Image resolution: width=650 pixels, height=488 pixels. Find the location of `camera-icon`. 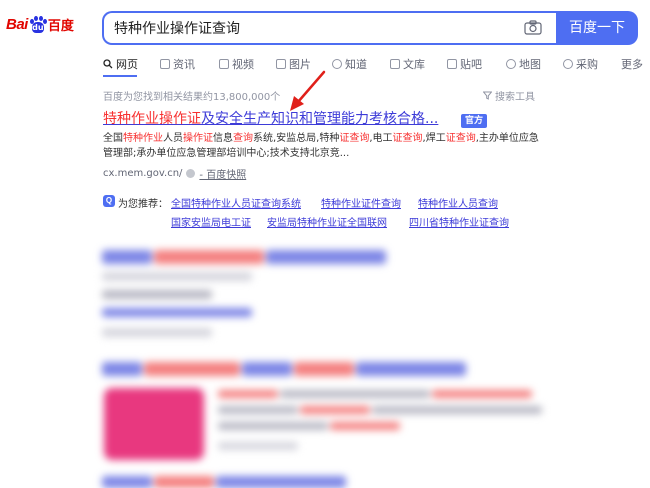

camera-icon is located at coordinates (533, 27).